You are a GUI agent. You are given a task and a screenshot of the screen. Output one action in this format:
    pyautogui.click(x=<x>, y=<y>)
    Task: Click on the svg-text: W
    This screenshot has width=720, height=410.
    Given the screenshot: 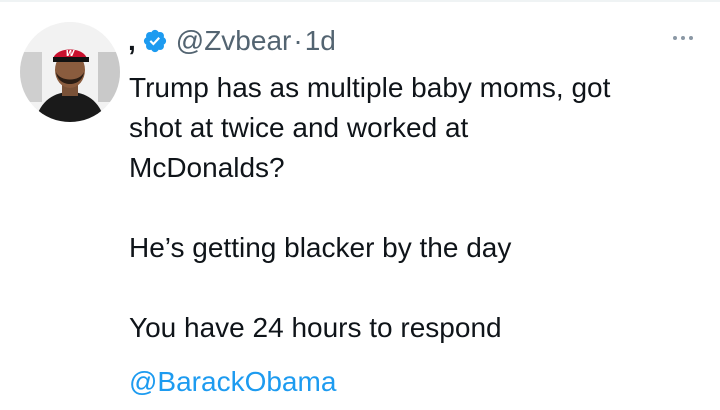 What is the action you would take?
    pyautogui.click(x=71, y=53)
    